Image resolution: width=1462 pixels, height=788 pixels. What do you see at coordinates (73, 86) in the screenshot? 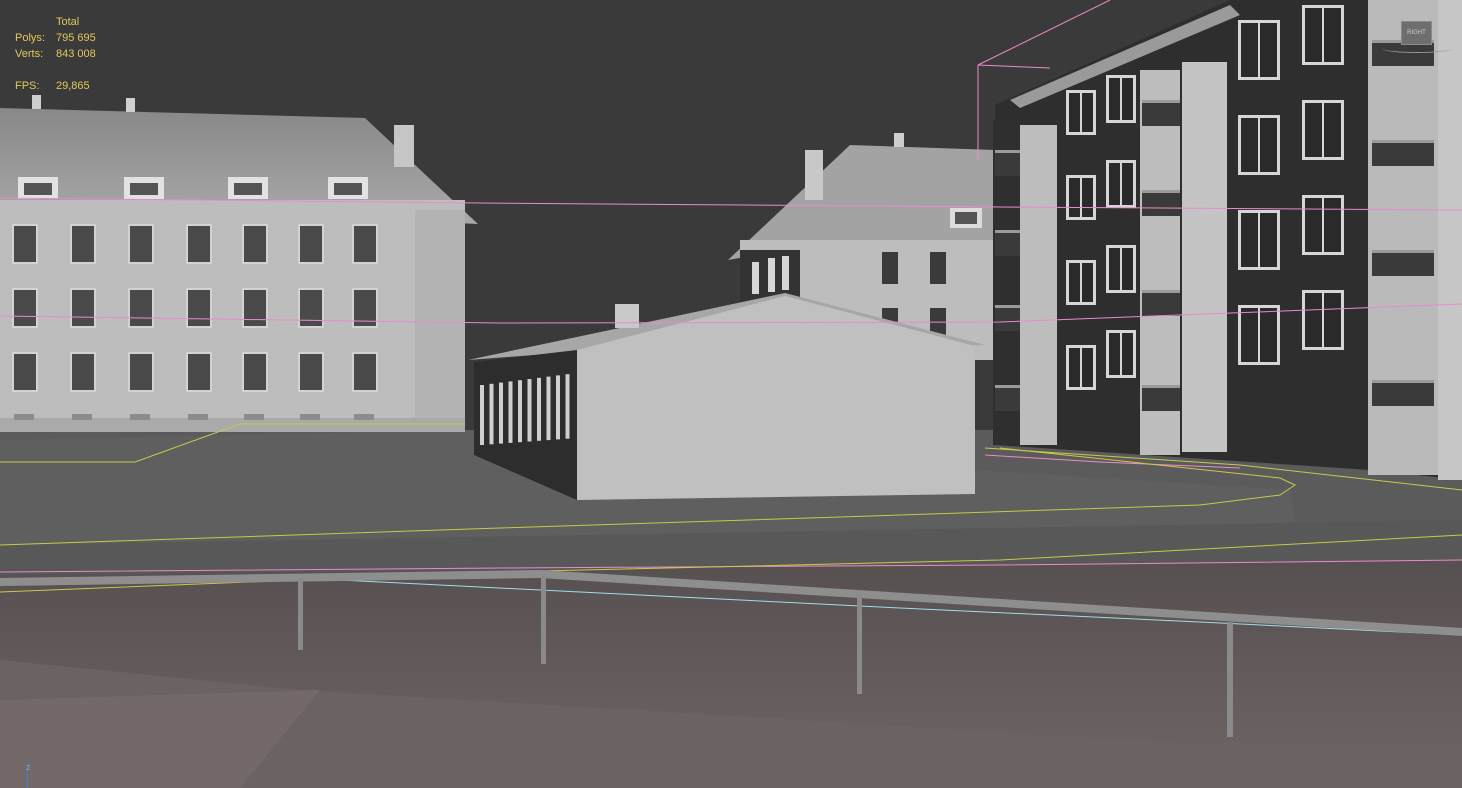
I see `fps-value: 29,865` at bounding box center [73, 86].